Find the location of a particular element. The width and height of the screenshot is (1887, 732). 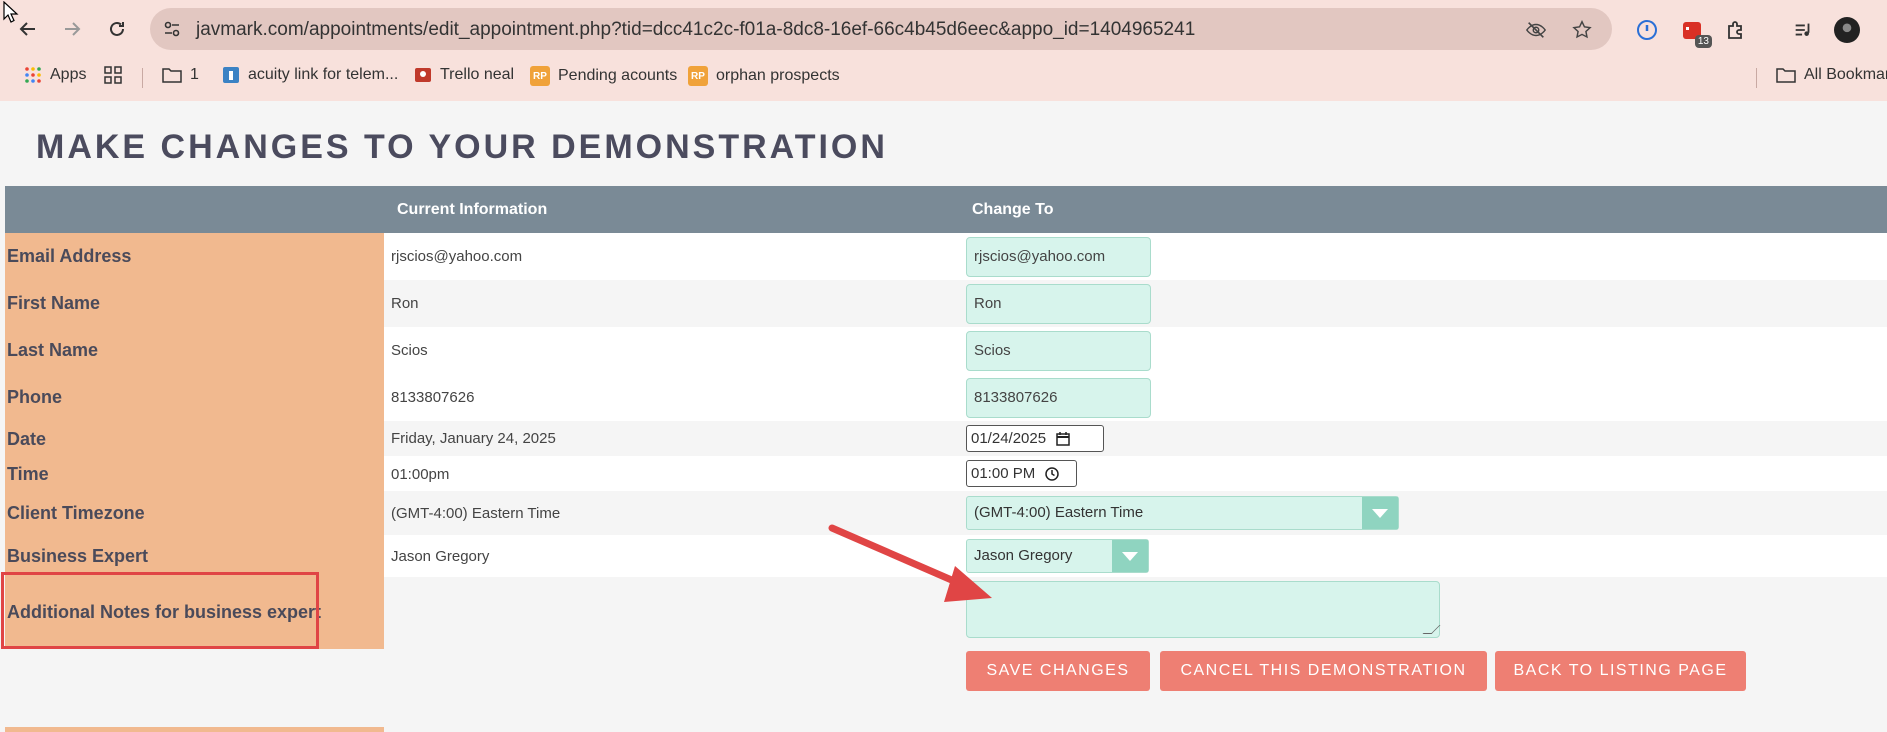

forward-icon is located at coordinates (72, 29).